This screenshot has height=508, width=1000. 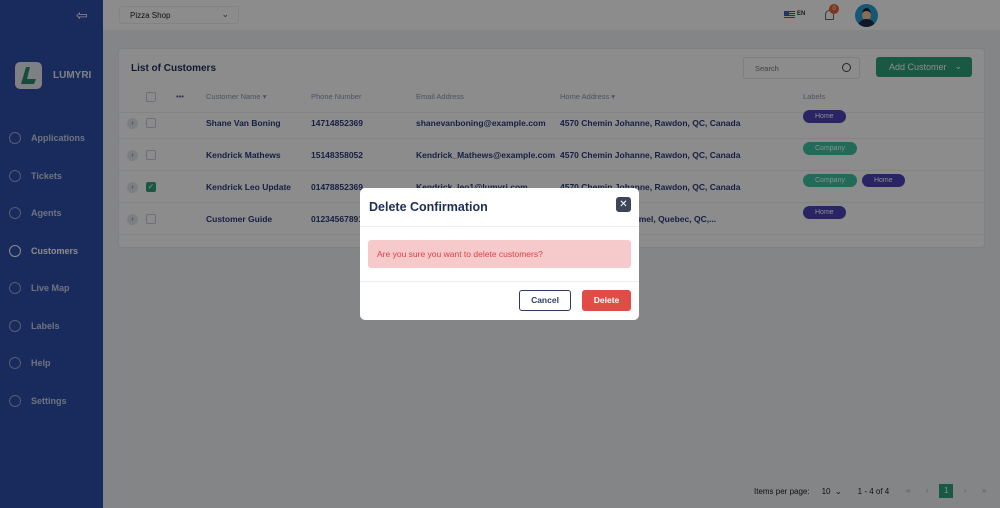 What do you see at coordinates (606, 300) in the screenshot?
I see `delete-button: Delete` at bounding box center [606, 300].